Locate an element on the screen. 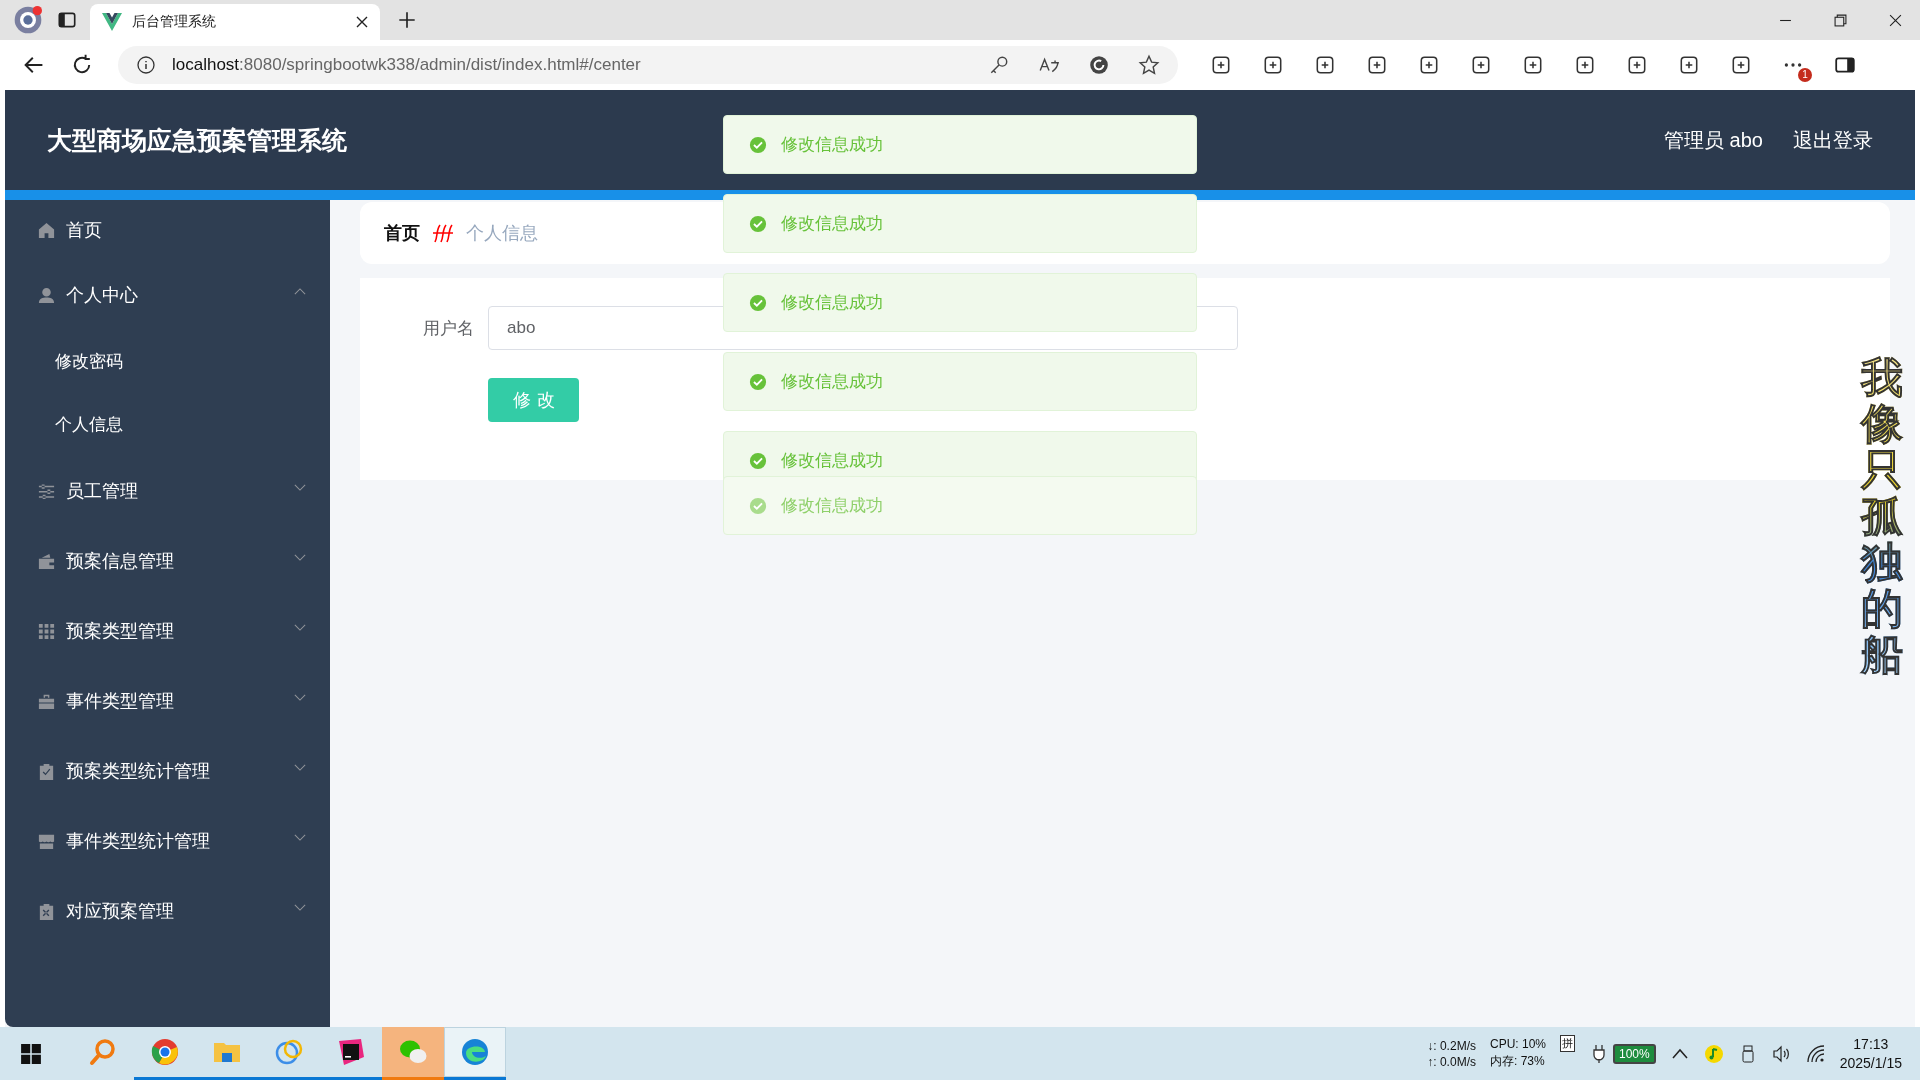  rings-logo is located at coordinates (289, 1052).